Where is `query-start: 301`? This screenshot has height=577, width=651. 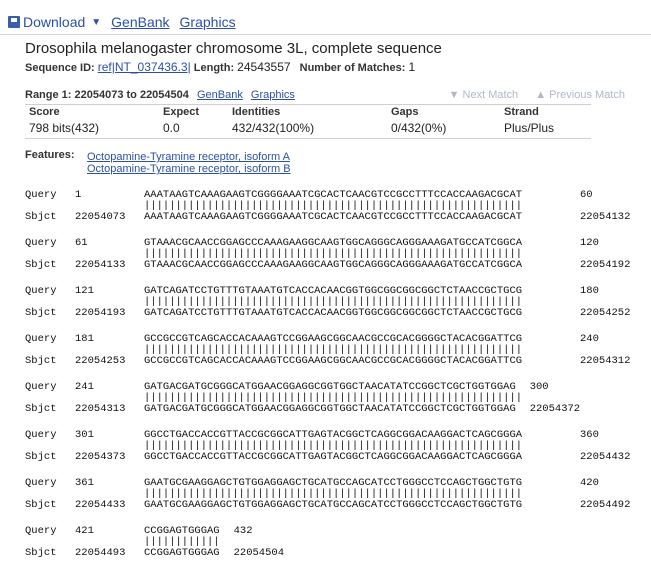
query-start: 301 is located at coordinates (84, 435).